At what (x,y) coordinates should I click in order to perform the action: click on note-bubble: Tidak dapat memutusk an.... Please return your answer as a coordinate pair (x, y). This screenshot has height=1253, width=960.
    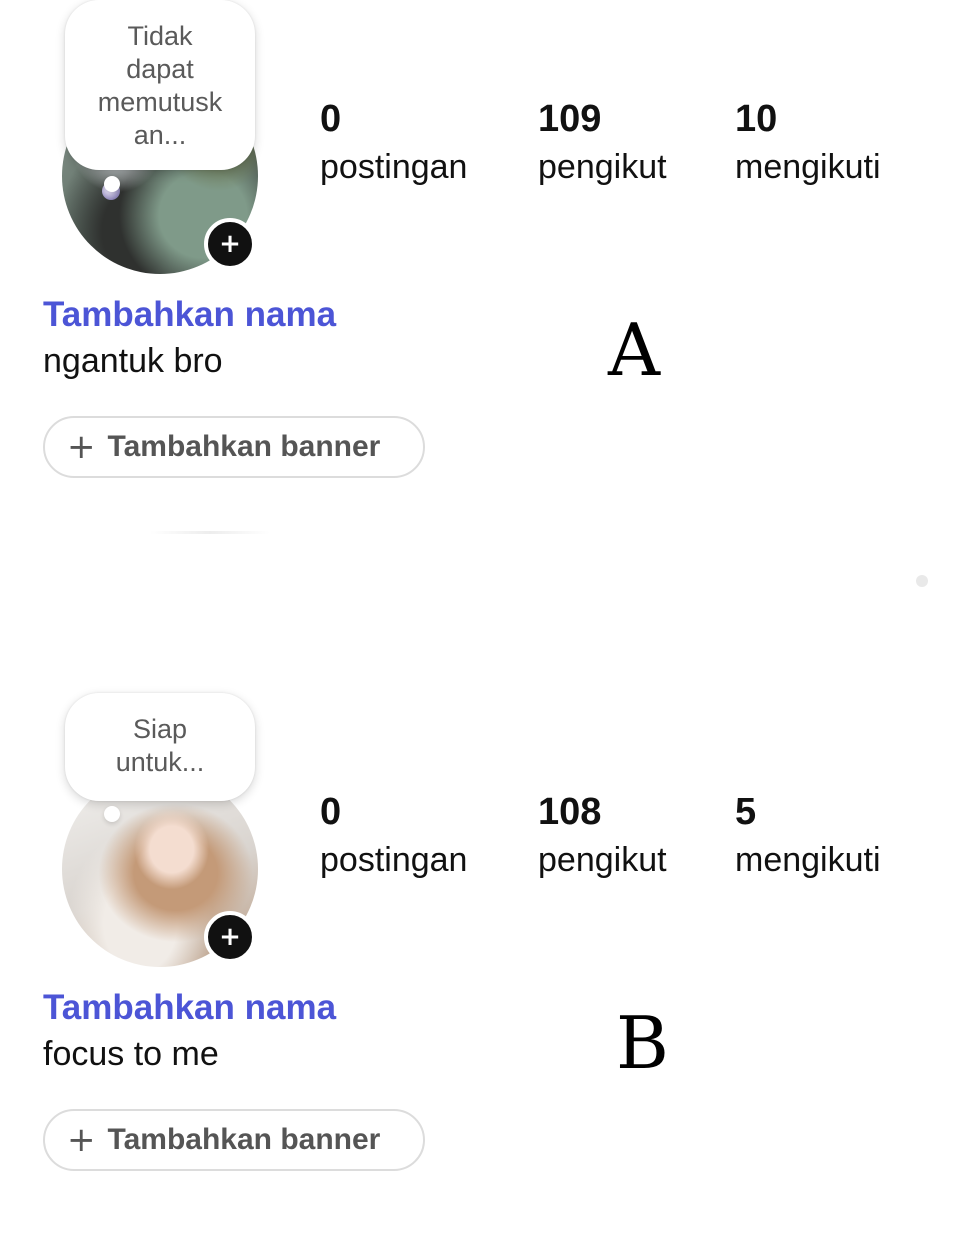
    Looking at the image, I should click on (160, 85).